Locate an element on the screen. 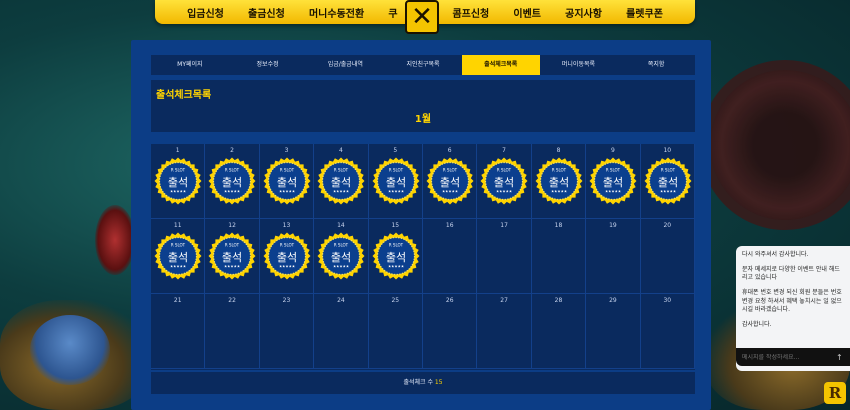 This screenshot has width=850, height=410. tab-transactions: 입금/출금내역 is located at coordinates (345, 65).